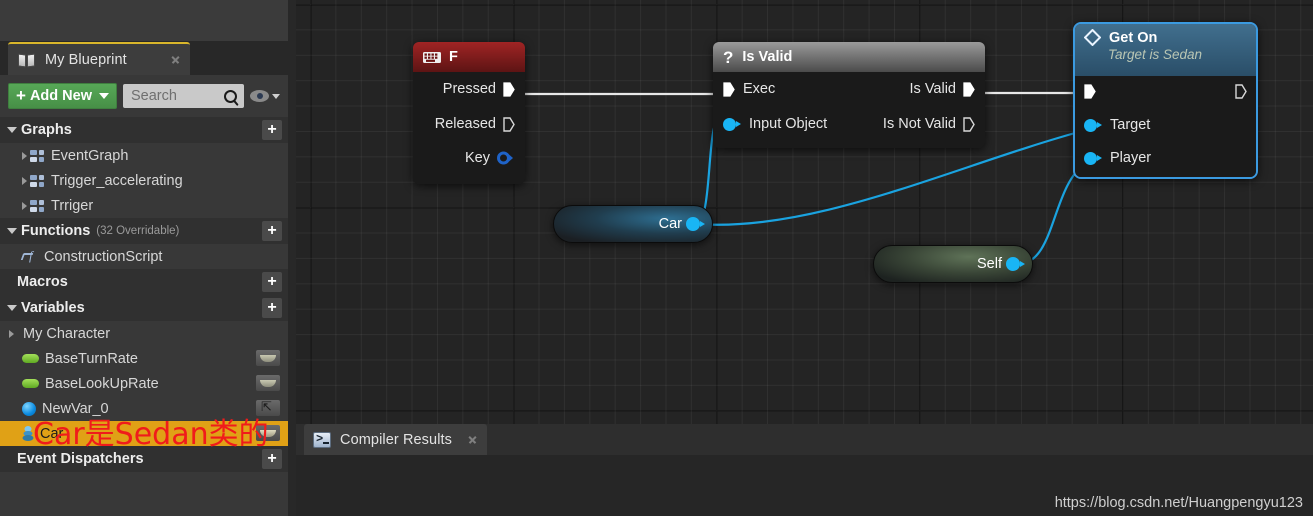 The width and height of the screenshot is (1313, 516). Describe the element at coordinates (37, 180) in the screenshot. I see `graph-icon` at that location.